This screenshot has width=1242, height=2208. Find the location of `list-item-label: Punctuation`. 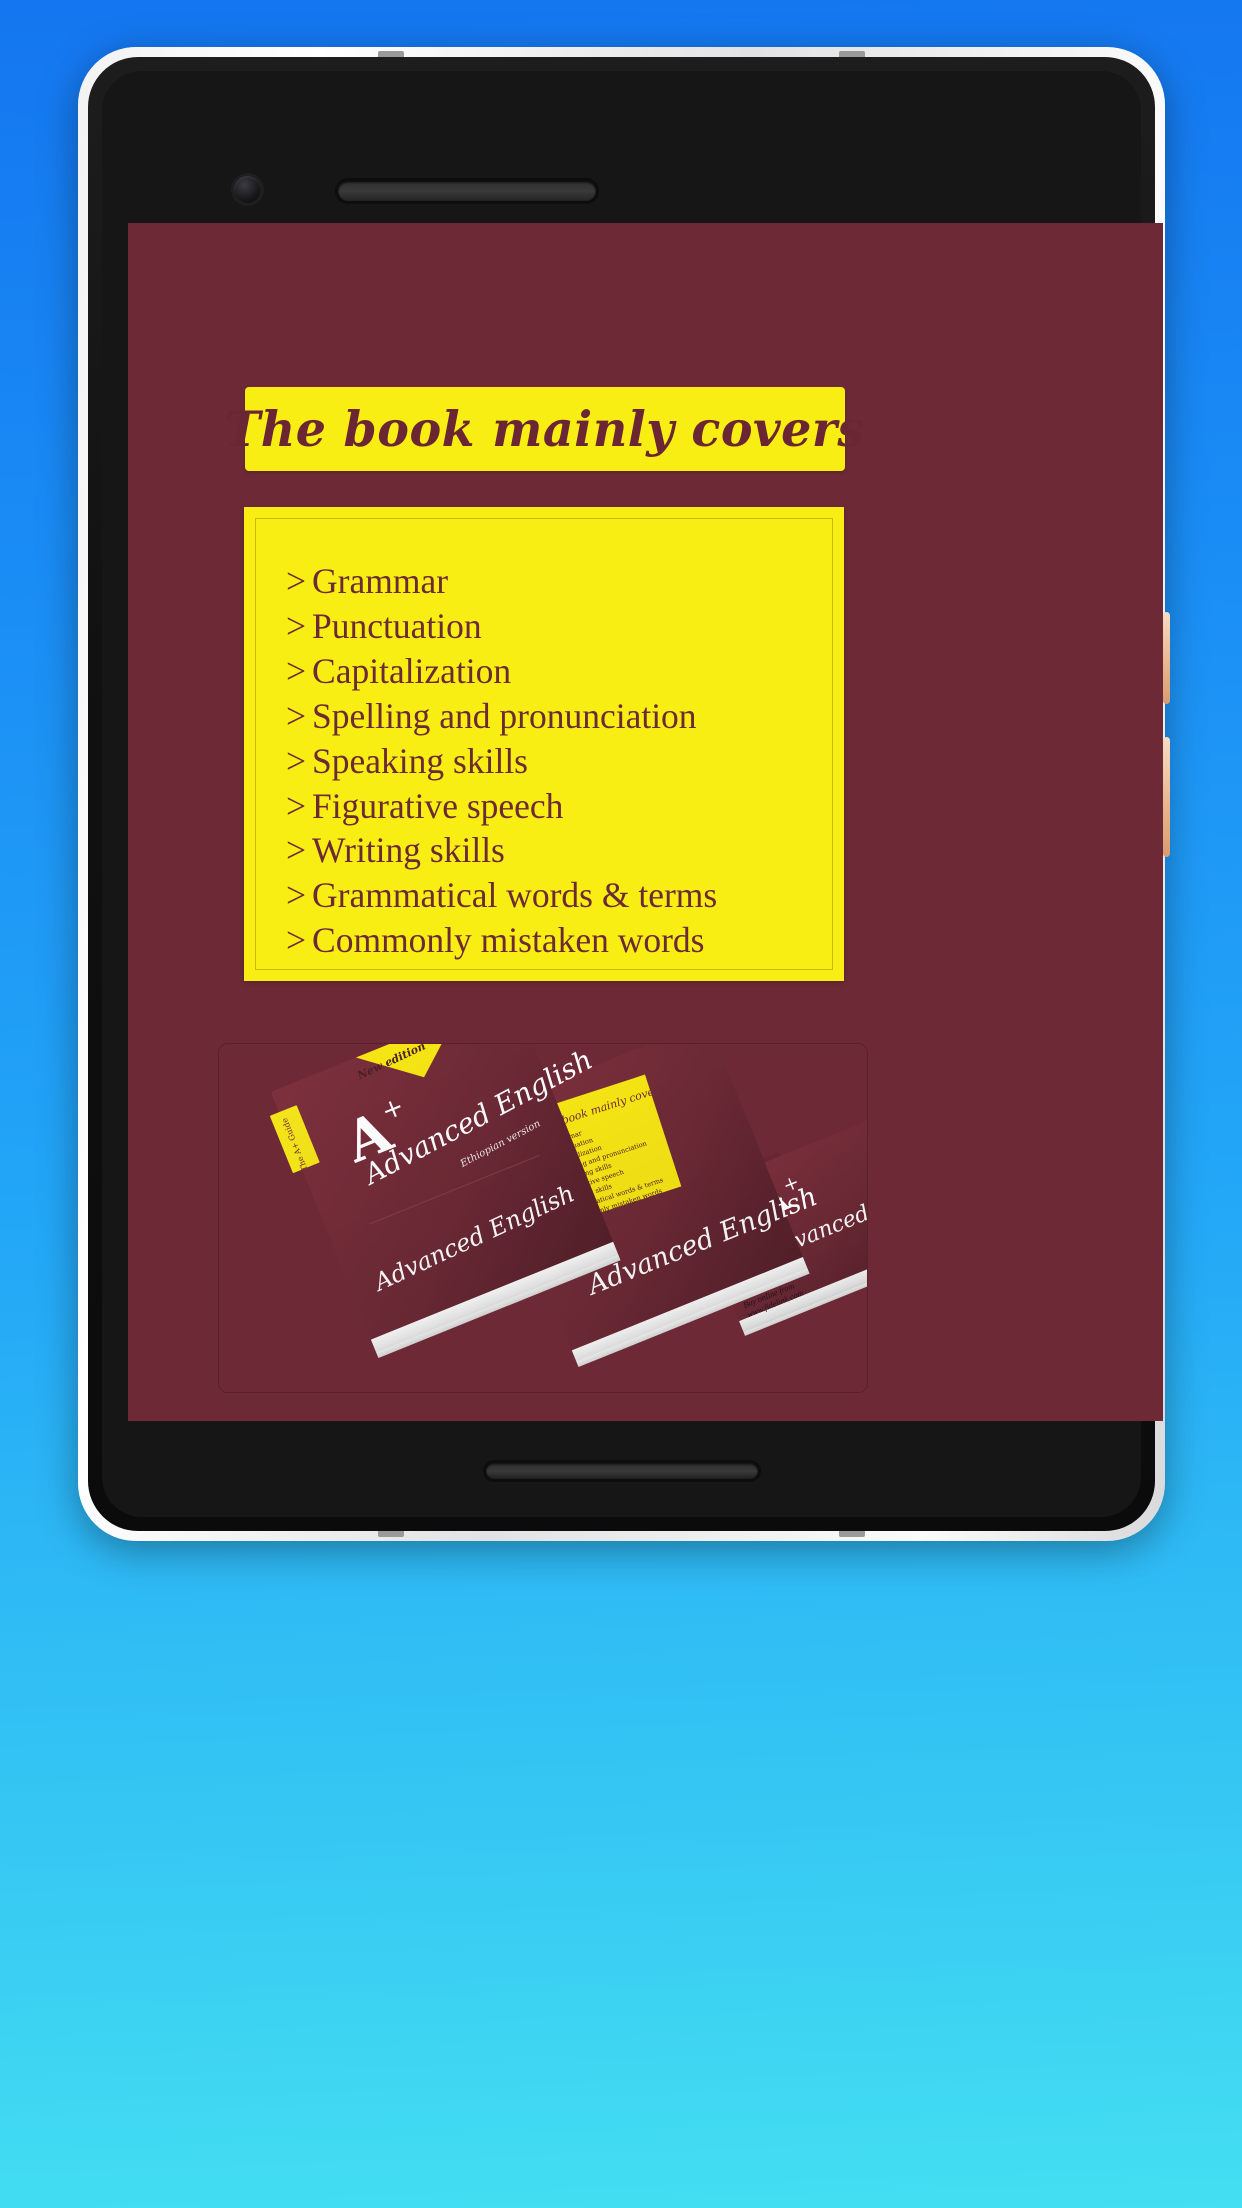

list-item-label: Punctuation is located at coordinates (397, 625).